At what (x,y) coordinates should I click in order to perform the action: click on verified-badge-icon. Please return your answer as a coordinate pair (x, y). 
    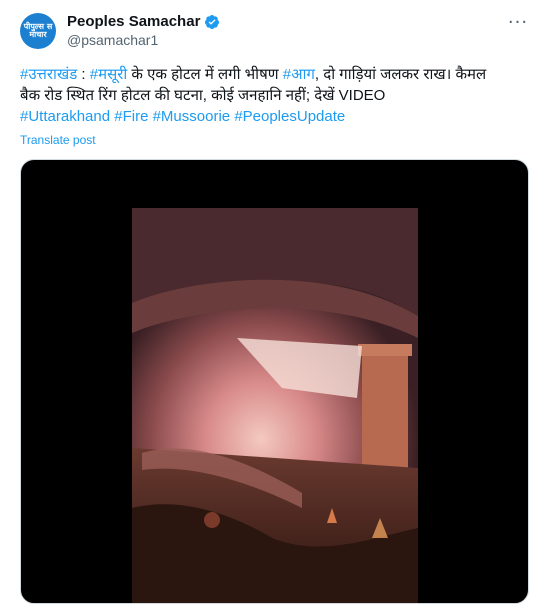
    Looking at the image, I should click on (212, 21).